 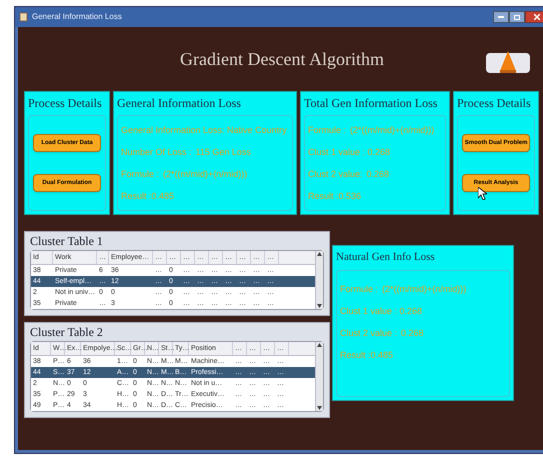 I want to click on cone-icon, so click(x=508, y=62).